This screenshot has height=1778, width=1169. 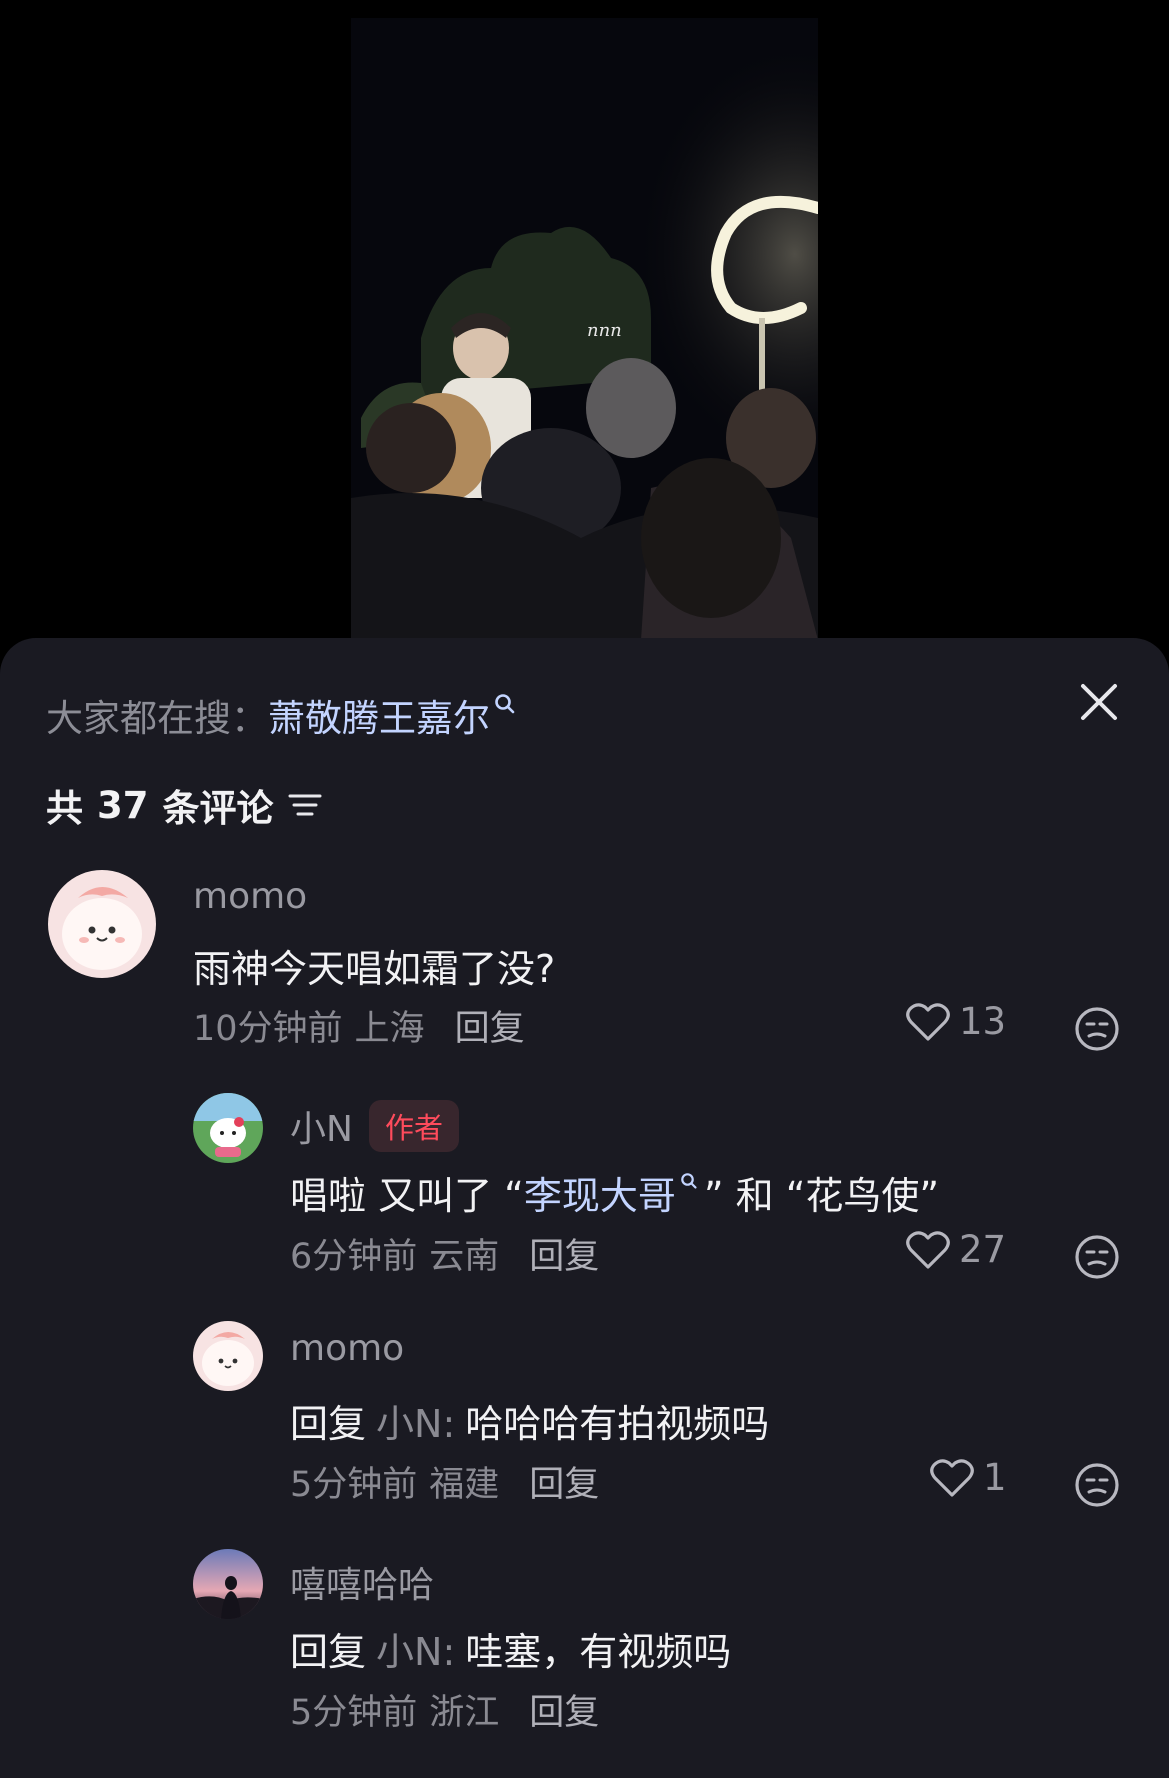 What do you see at coordinates (305, 805) in the screenshot?
I see `sort-filter-icon` at bounding box center [305, 805].